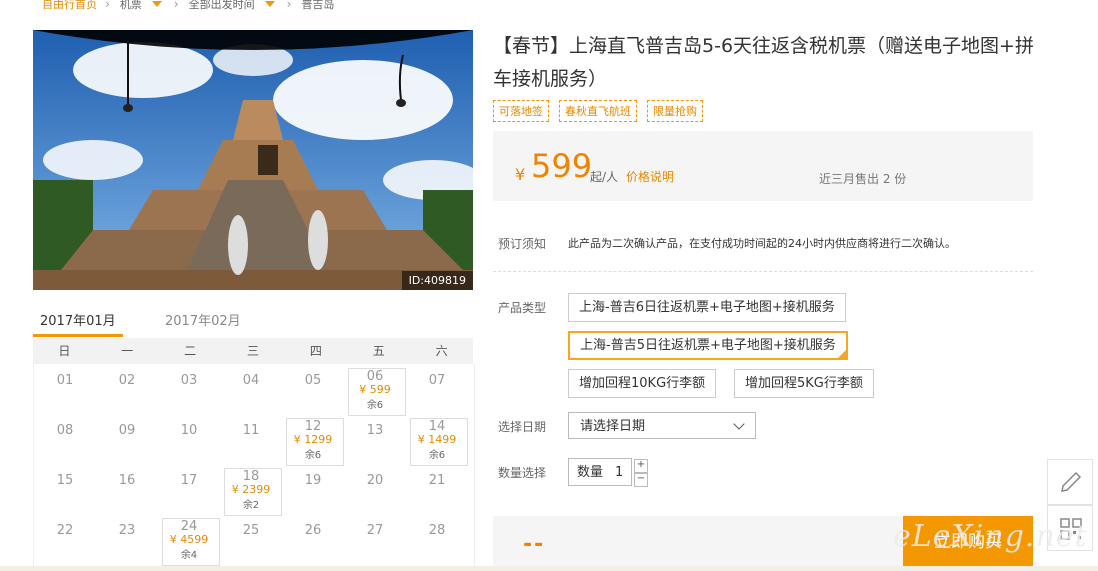  I want to click on edit-tool-button, so click(1070, 482).